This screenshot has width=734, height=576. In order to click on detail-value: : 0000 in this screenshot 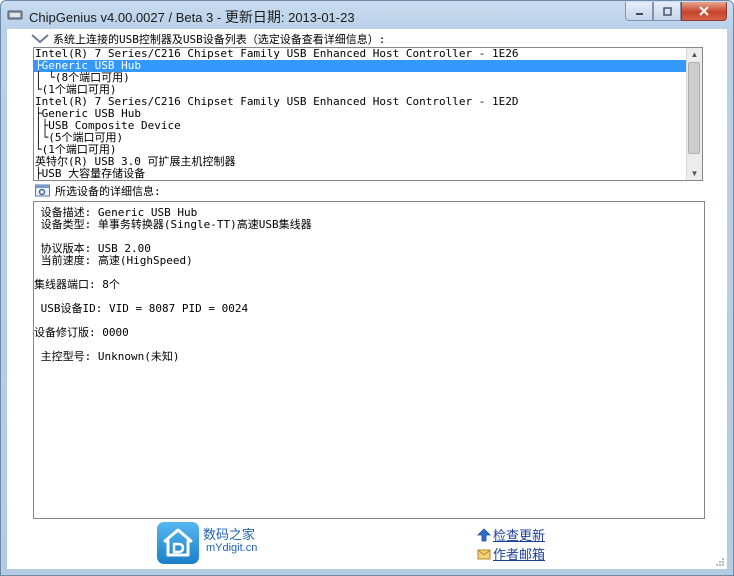, I will do `click(109, 332)`.